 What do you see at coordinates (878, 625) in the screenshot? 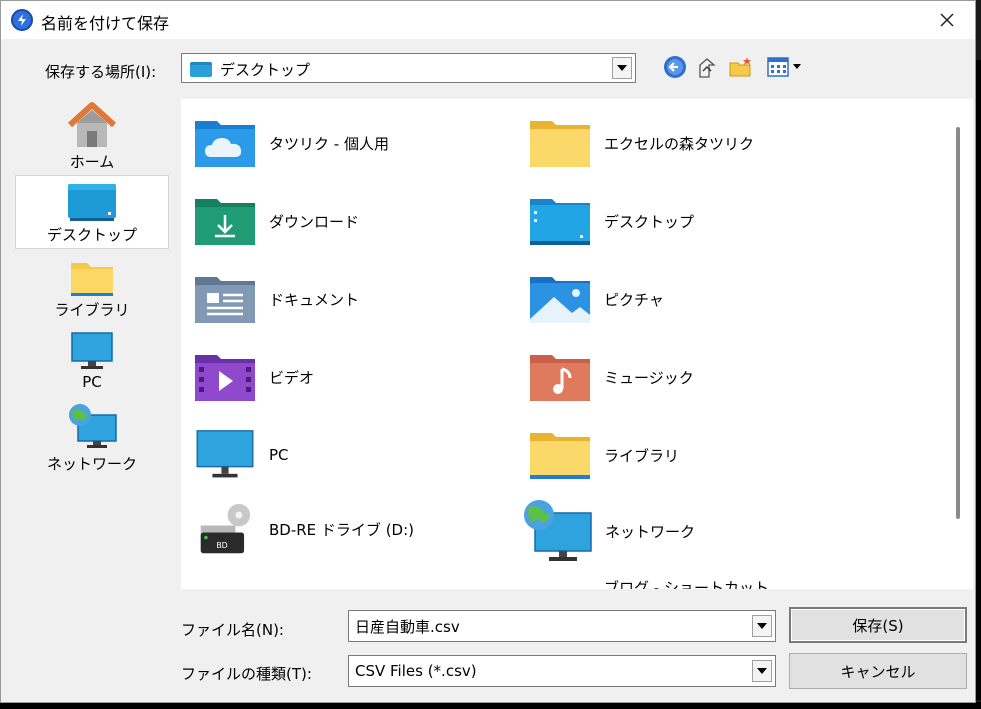
I see `save-button: 保存(S)` at bounding box center [878, 625].